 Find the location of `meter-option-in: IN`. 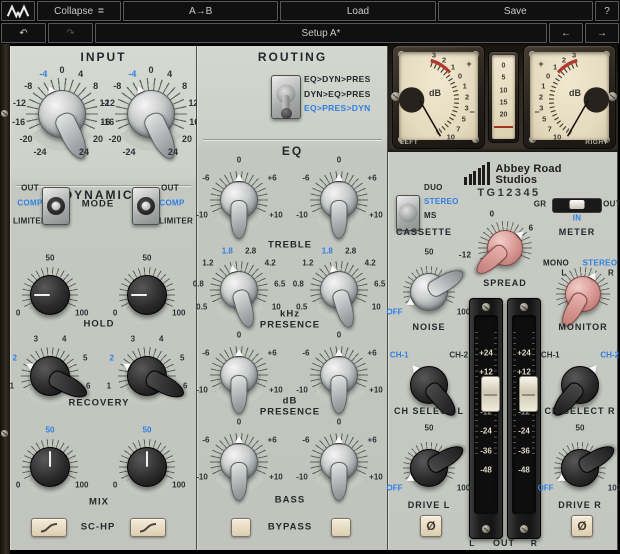

meter-option-in: IN is located at coordinates (577, 218).